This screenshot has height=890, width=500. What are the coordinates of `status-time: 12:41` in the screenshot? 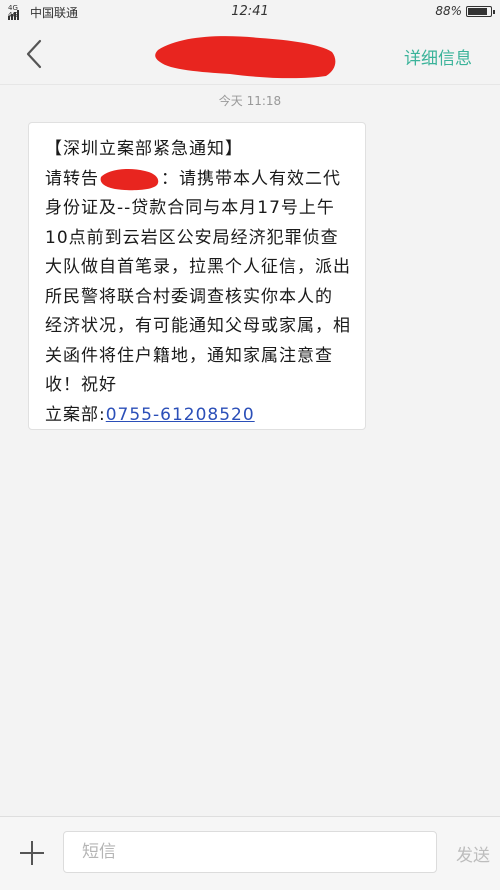 It's located at (250, 11).